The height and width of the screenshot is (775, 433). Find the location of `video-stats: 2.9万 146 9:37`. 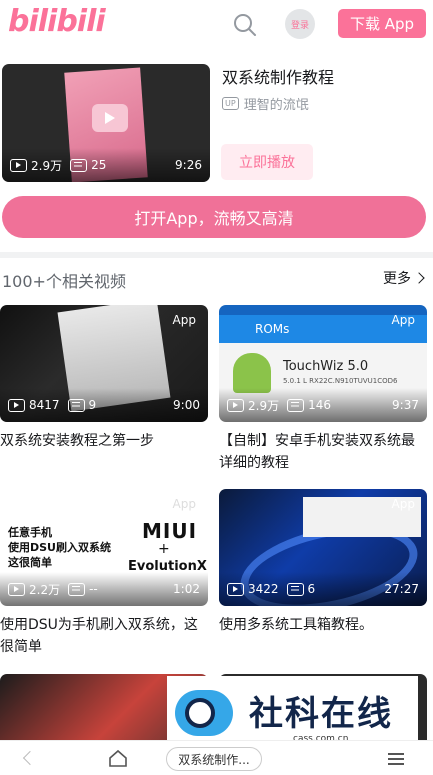

video-stats: 2.9万 146 9:37 is located at coordinates (323, 405).